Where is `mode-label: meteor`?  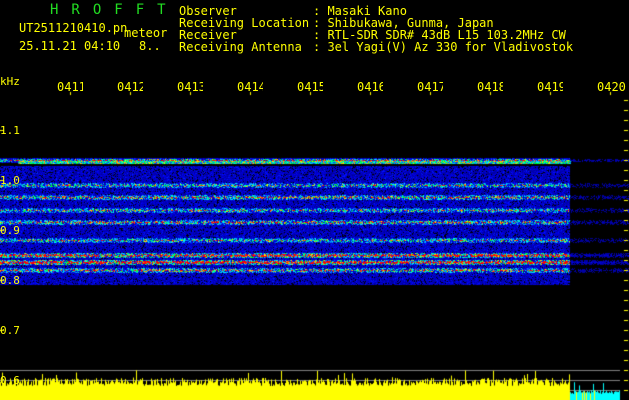 mode-label: meteor is located at coordinates (146, 33).